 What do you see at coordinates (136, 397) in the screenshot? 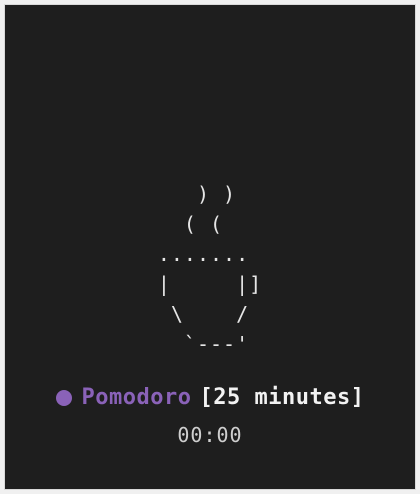
I see `mode-label: Pomodoro` at bounding box center [136, 397].